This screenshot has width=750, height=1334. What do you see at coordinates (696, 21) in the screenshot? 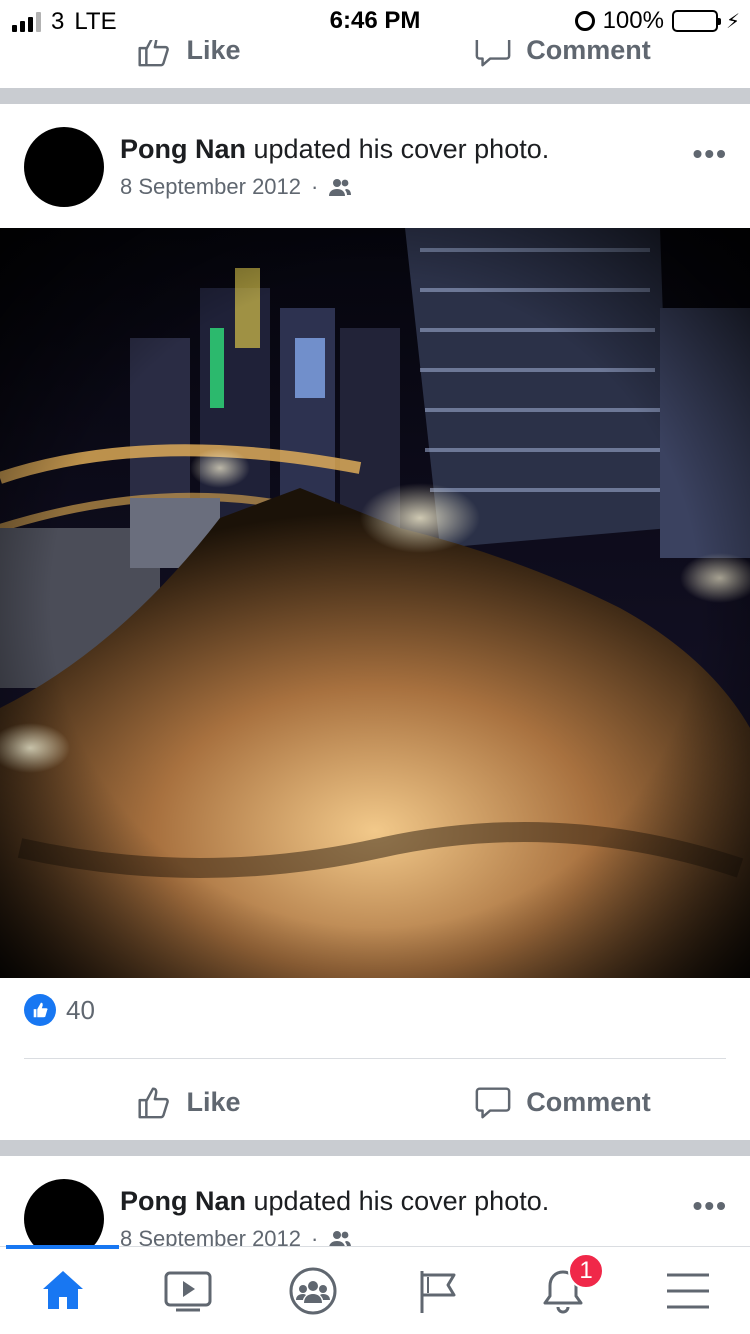
I see `battery-icon` at bounding box center [696, 21].